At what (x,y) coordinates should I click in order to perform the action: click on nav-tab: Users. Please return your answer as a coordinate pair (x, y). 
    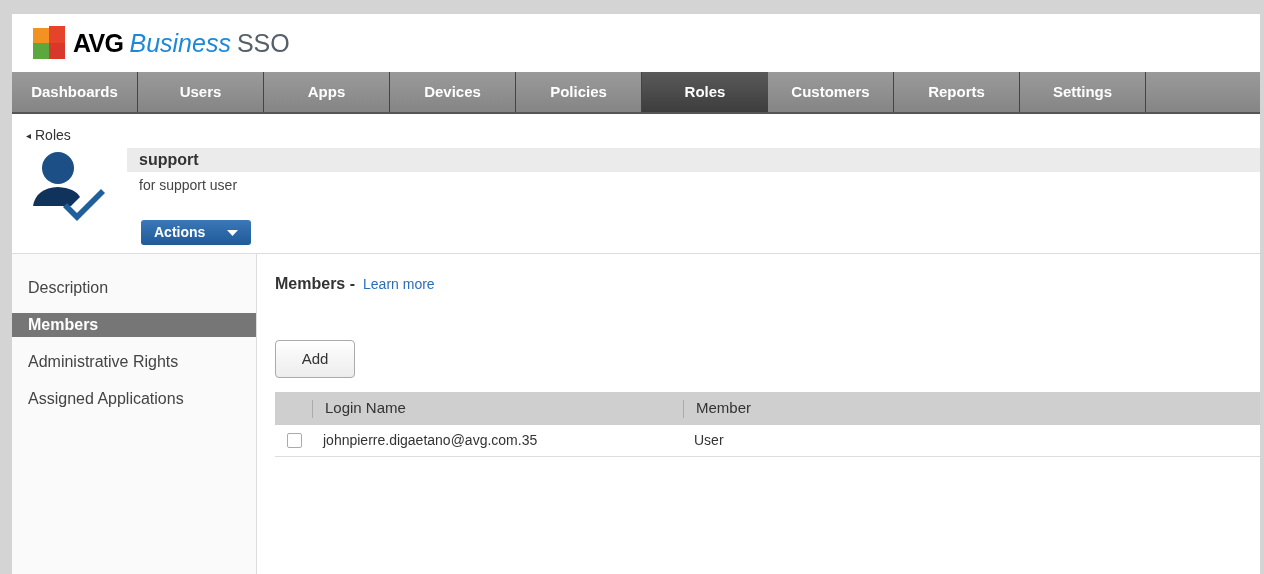
    Looking at the image, I should click on (201, 92).